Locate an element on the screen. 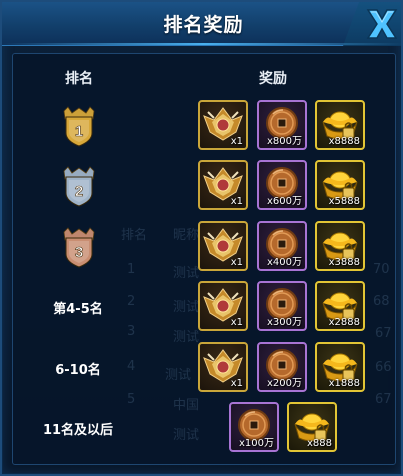  background-text: 3 is located at coordinates (131, 331).